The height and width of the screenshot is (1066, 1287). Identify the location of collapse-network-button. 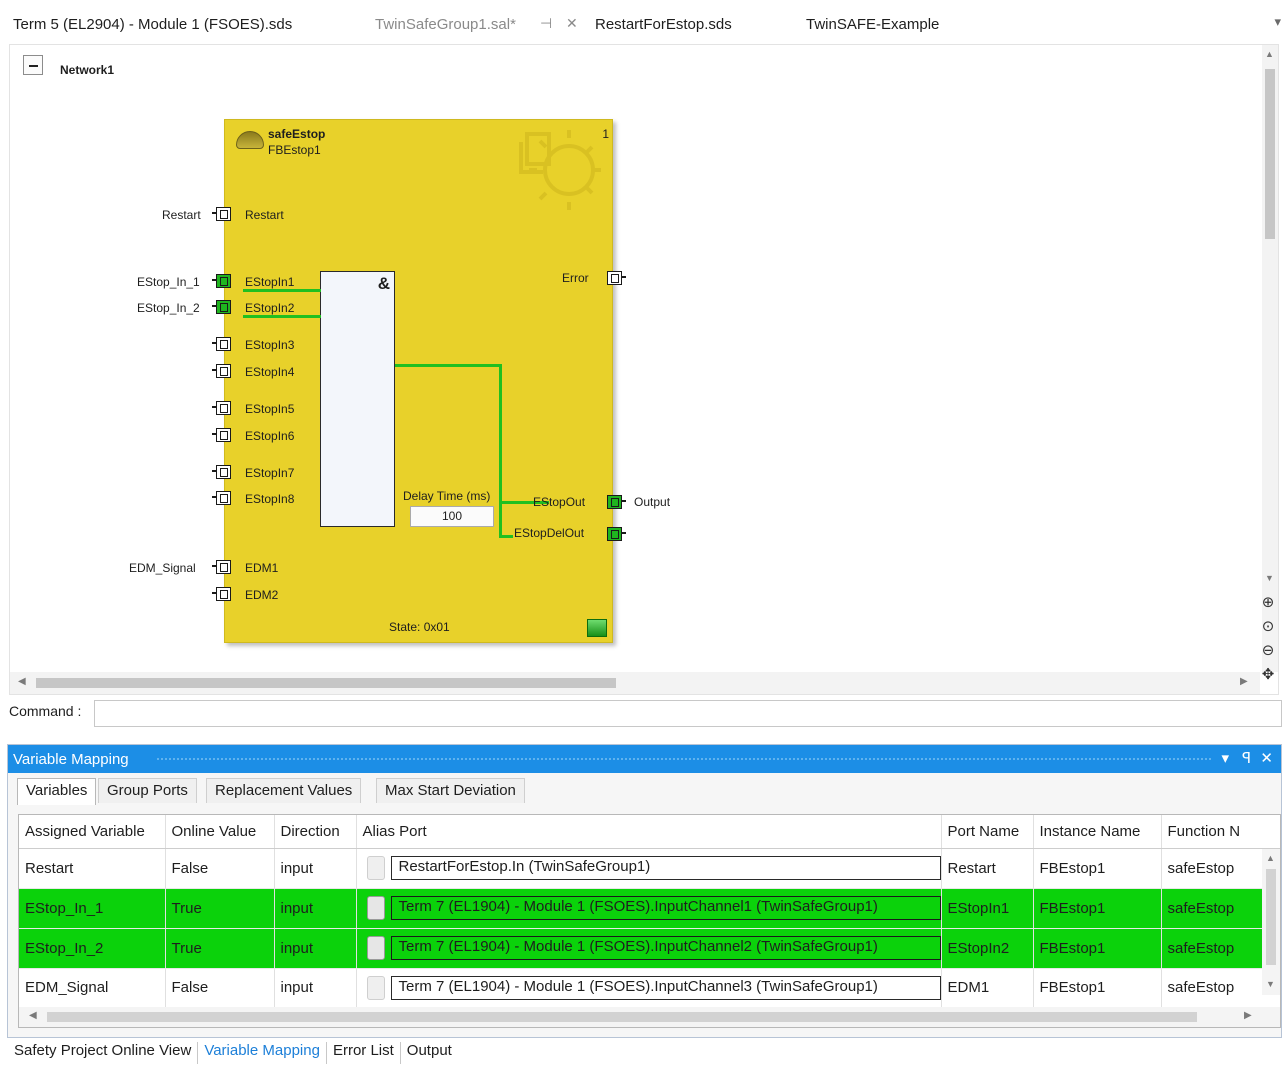
(33, 65).